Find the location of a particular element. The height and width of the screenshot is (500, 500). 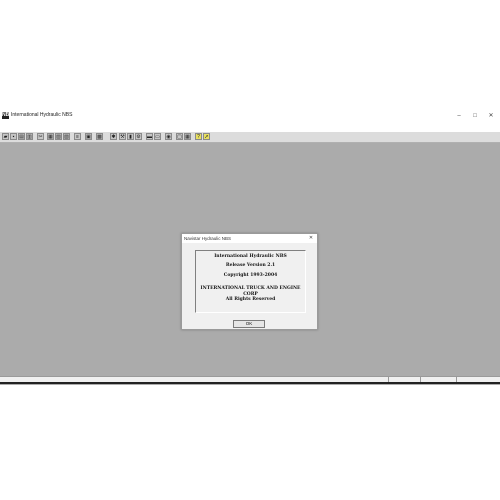

toolbar-button-monitor: ▩ is located at coordinates (99, 136).